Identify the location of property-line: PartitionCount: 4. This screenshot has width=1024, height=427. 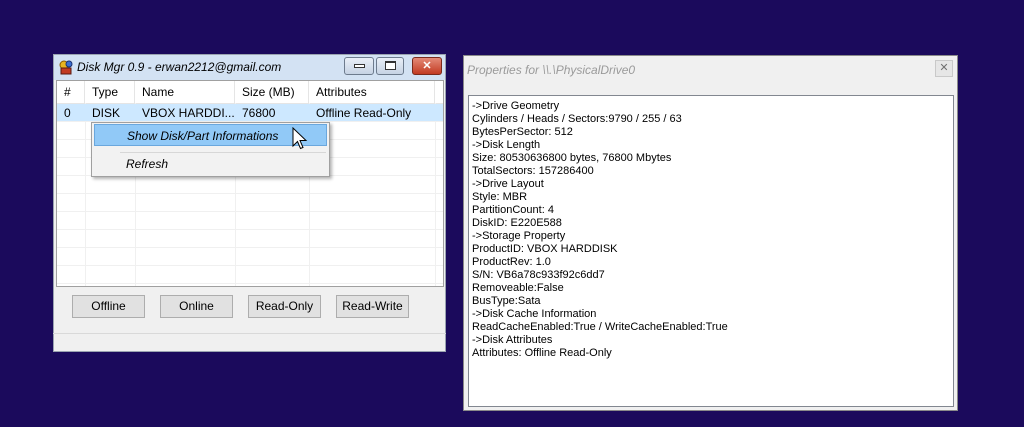
(513, 210).